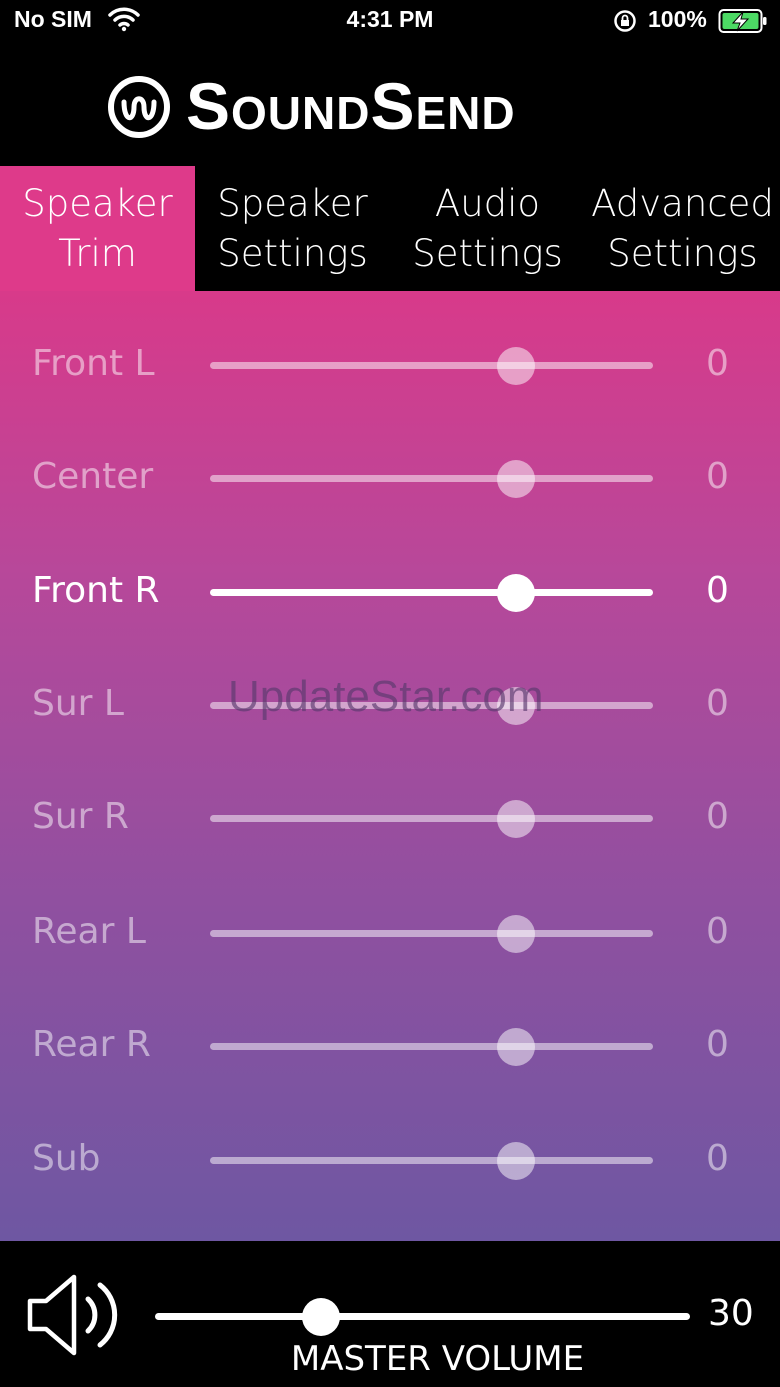  I want to click on tab-speaker-settings: Speaker Settings, so click(292, 228).